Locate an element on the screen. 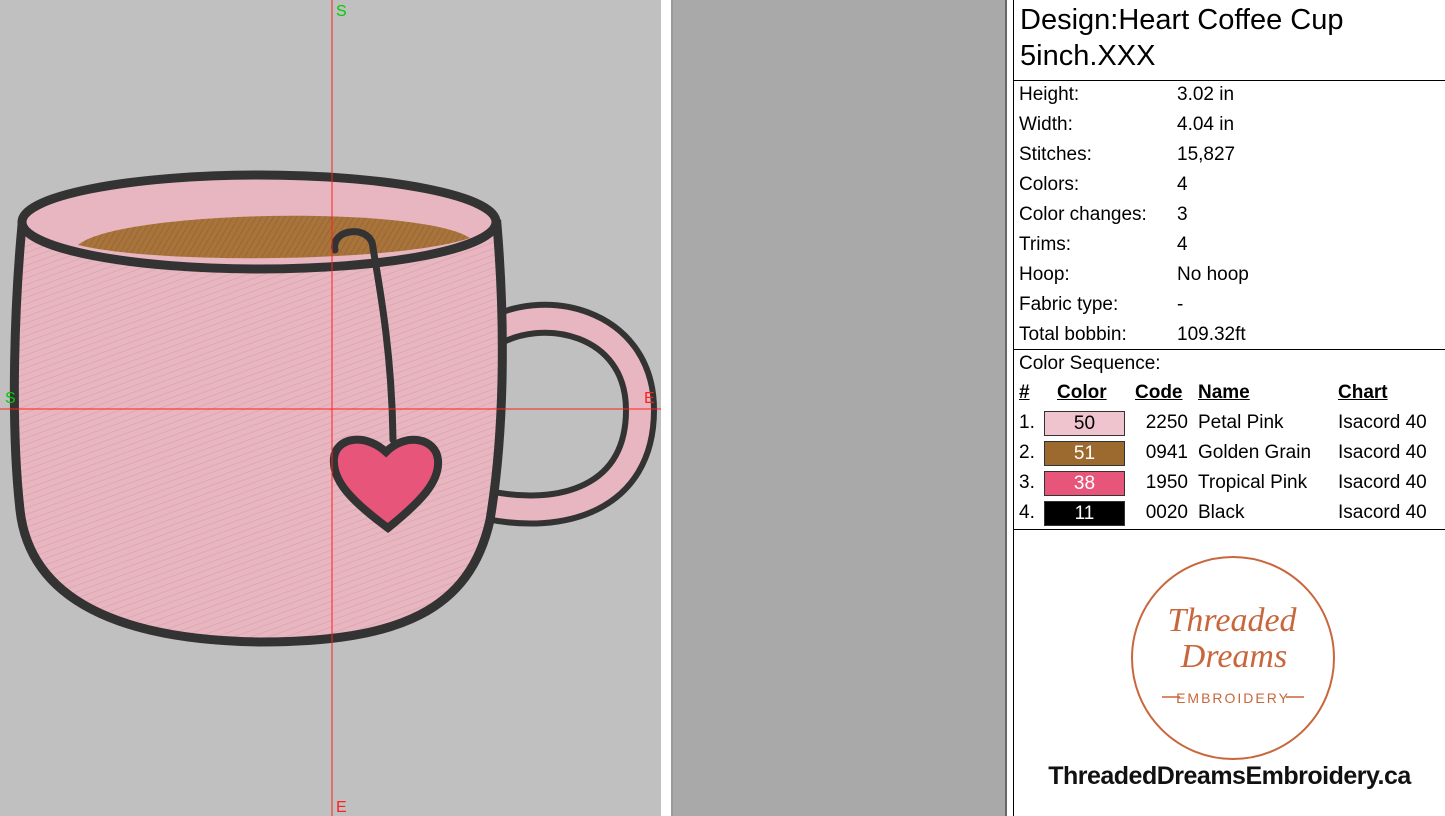 Image resolution: width=1445 pixels, height=816 pixels. color-swatch: 50 is located at coordinates (1084, 423).